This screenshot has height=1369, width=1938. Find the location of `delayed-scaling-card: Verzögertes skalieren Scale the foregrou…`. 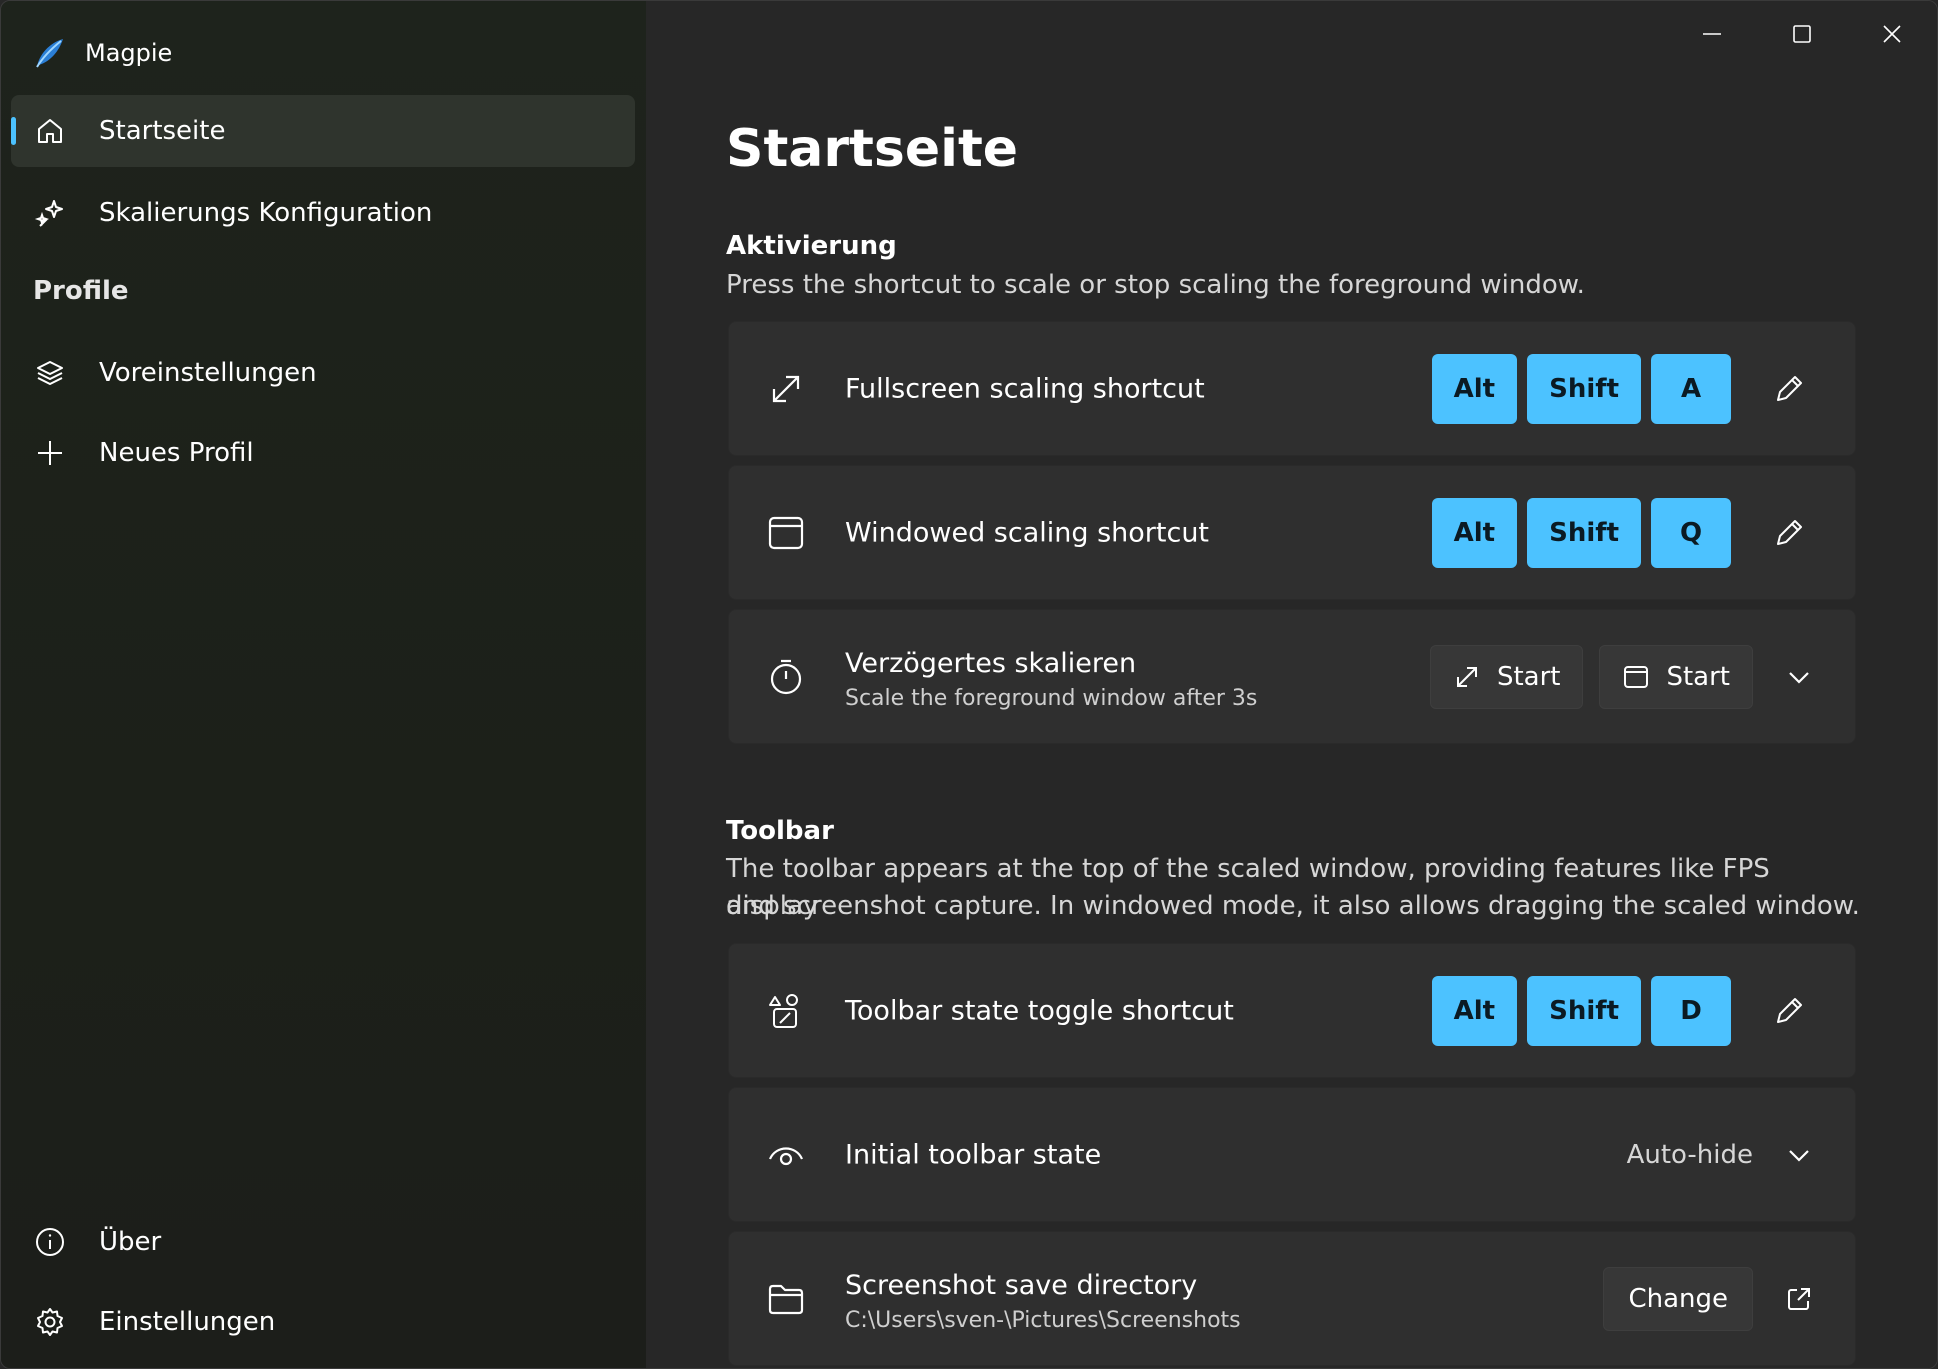

delayed-scaling-card: Verzögertes skalieren Scale the foregrou… is located at coordinates (1292, 676).